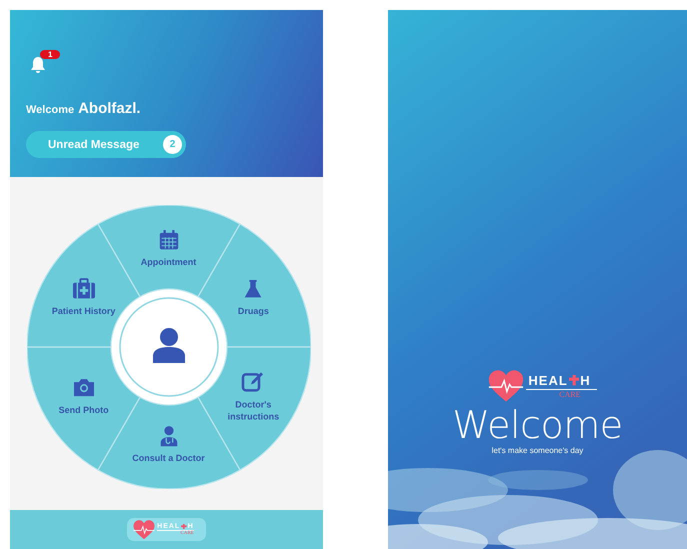 Image resolution: width=687 pixels, height=549 pixels. Describe the element at coordinates (537, 425) in the screenshot. I see `welcome-title: Welcome` at that location.